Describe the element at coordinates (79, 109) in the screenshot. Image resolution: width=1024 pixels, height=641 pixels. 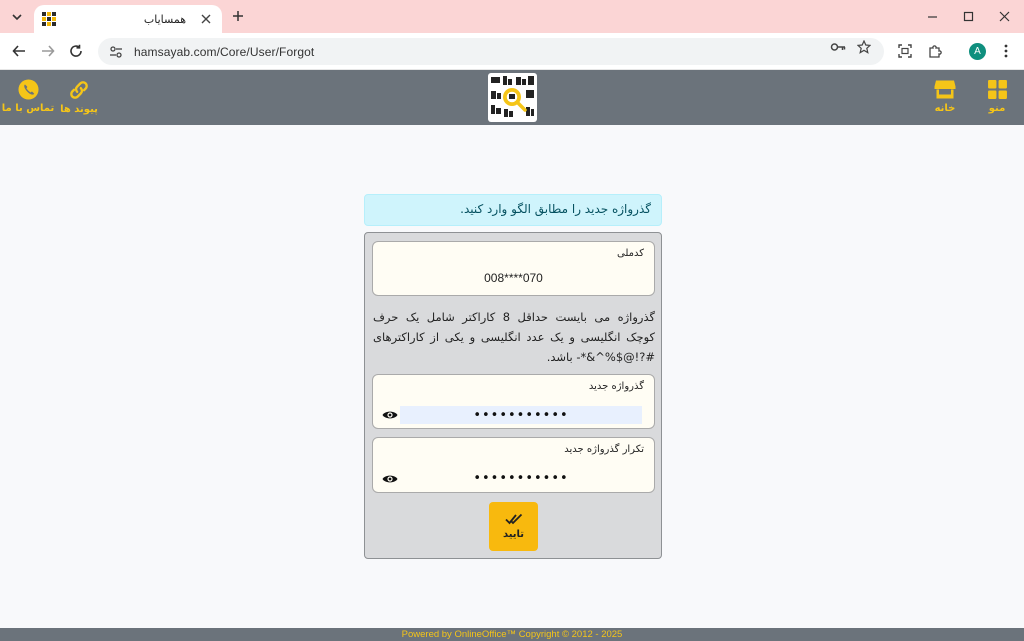
I see `links-label: پیوند ها` at that location.